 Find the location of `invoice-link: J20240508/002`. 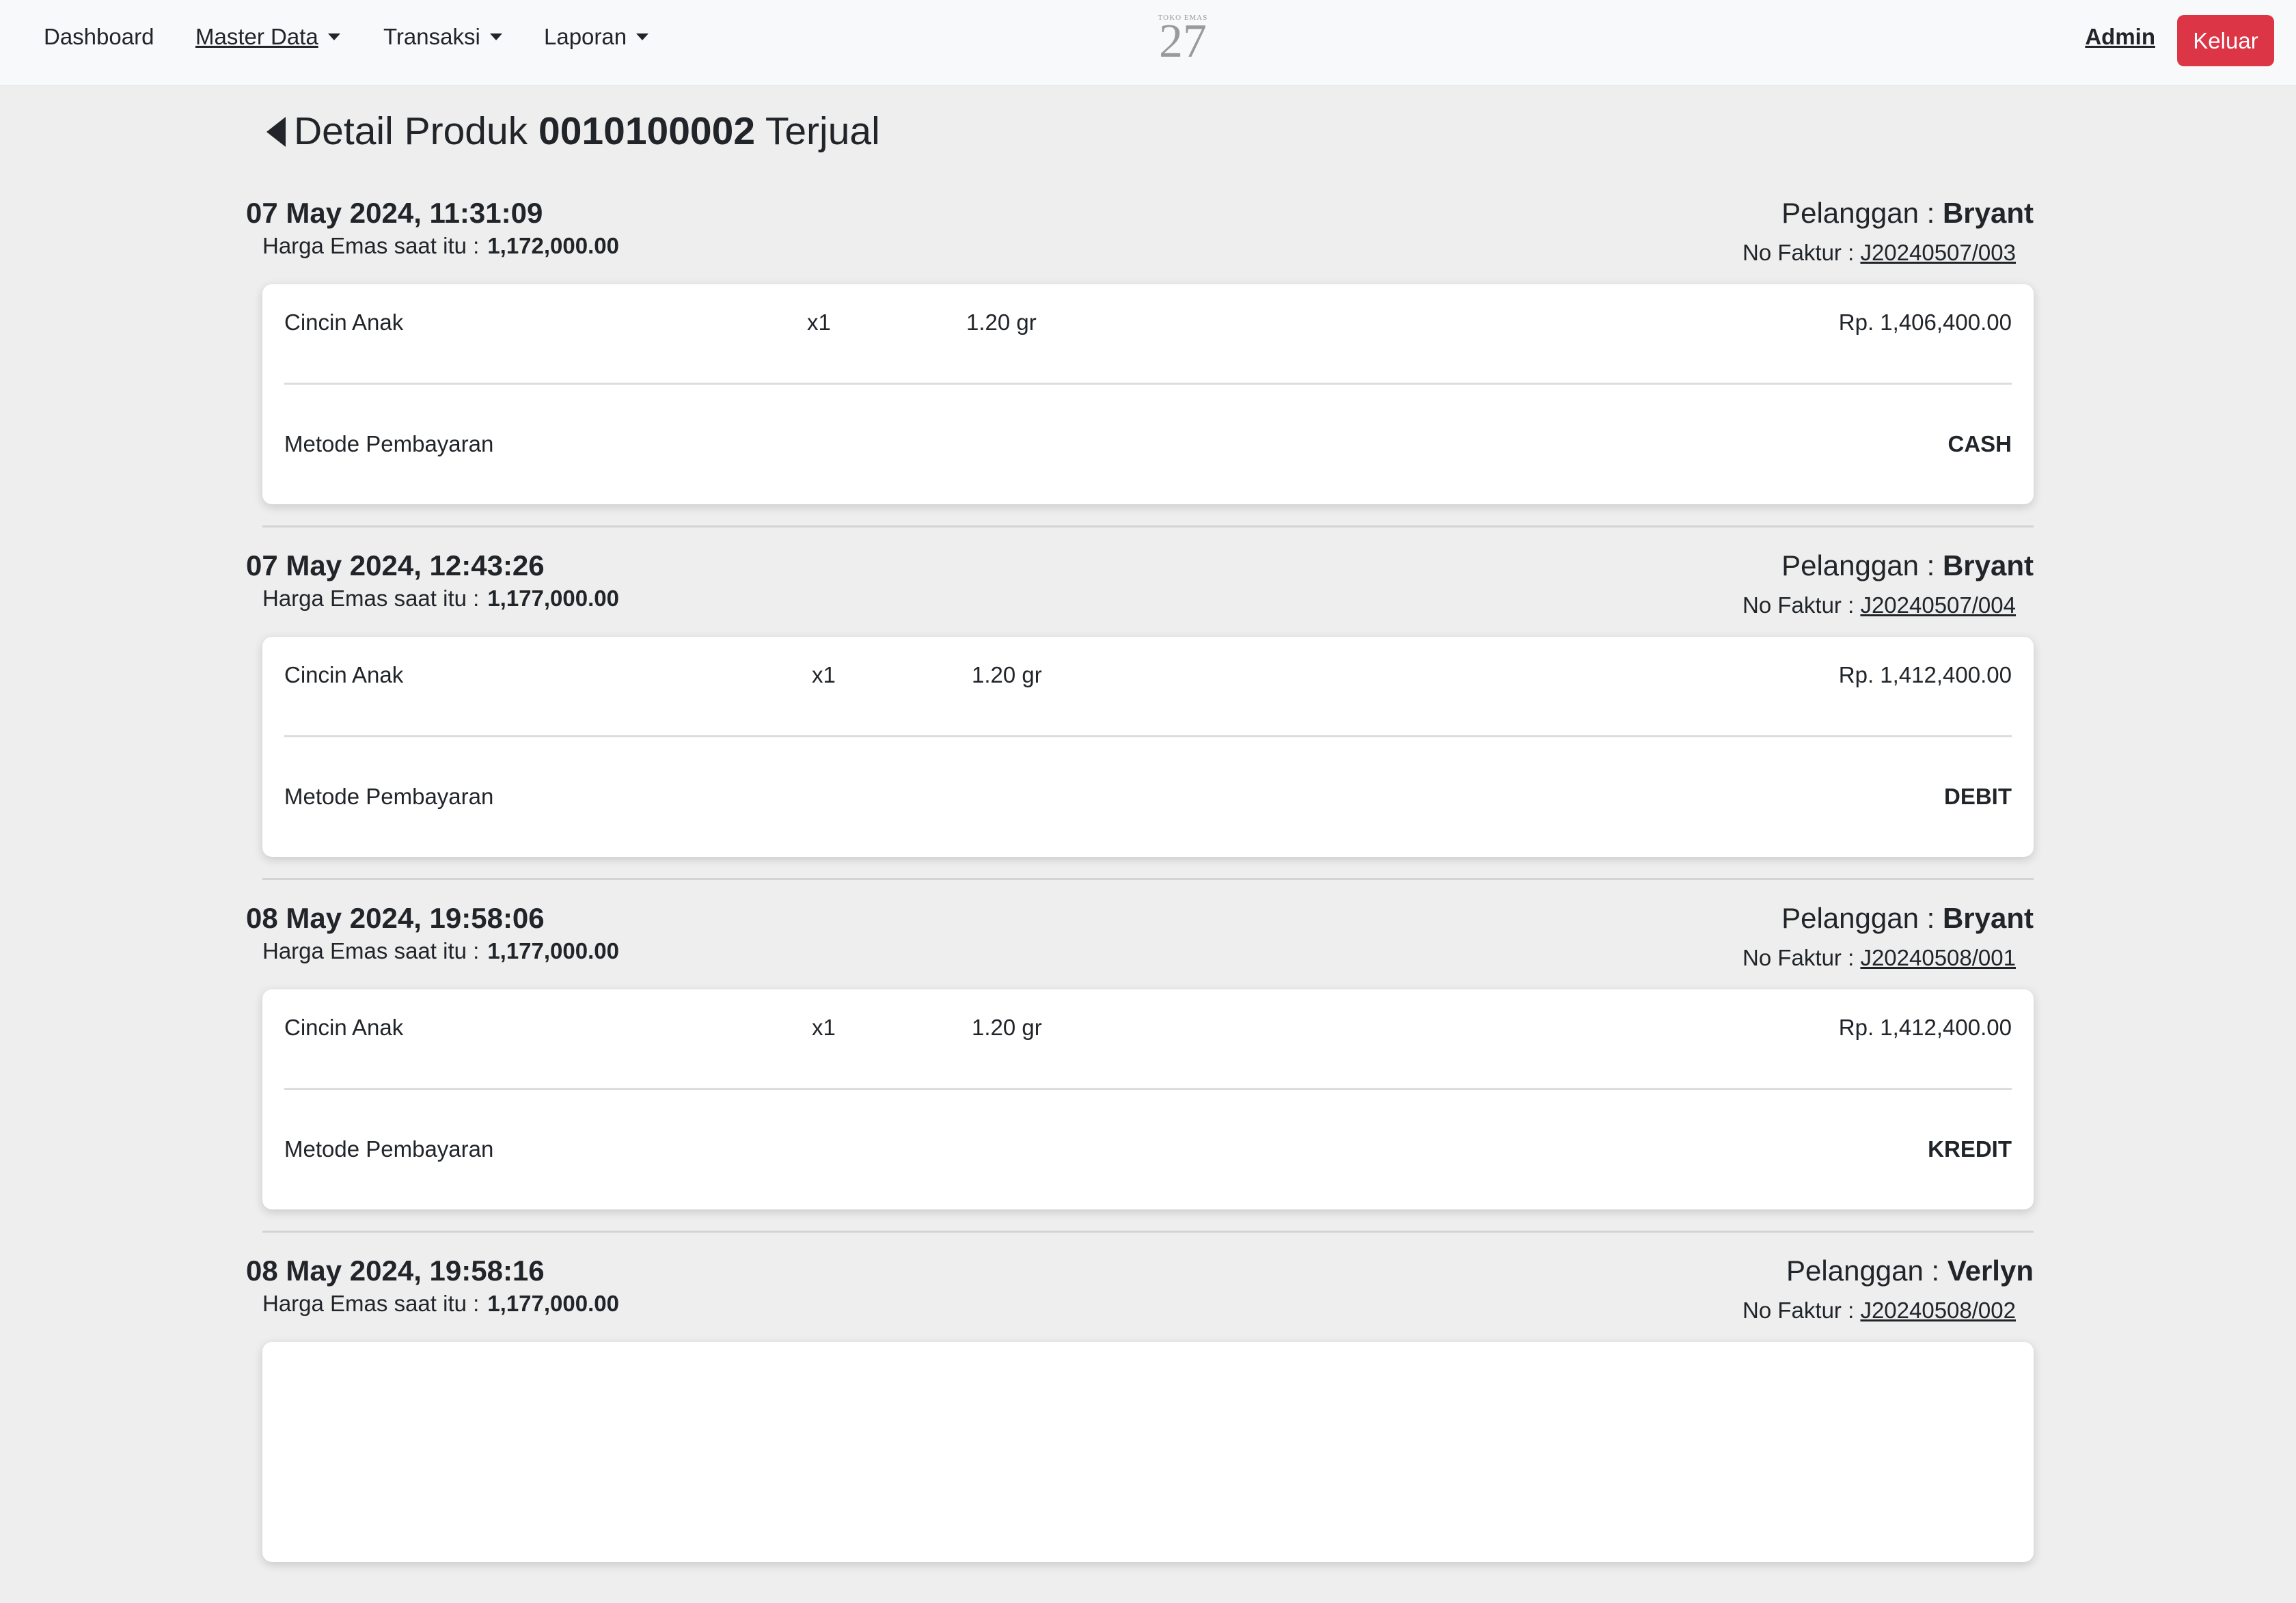

invoice-link: J20240508/002 is located at coordinates (1938, 1310).